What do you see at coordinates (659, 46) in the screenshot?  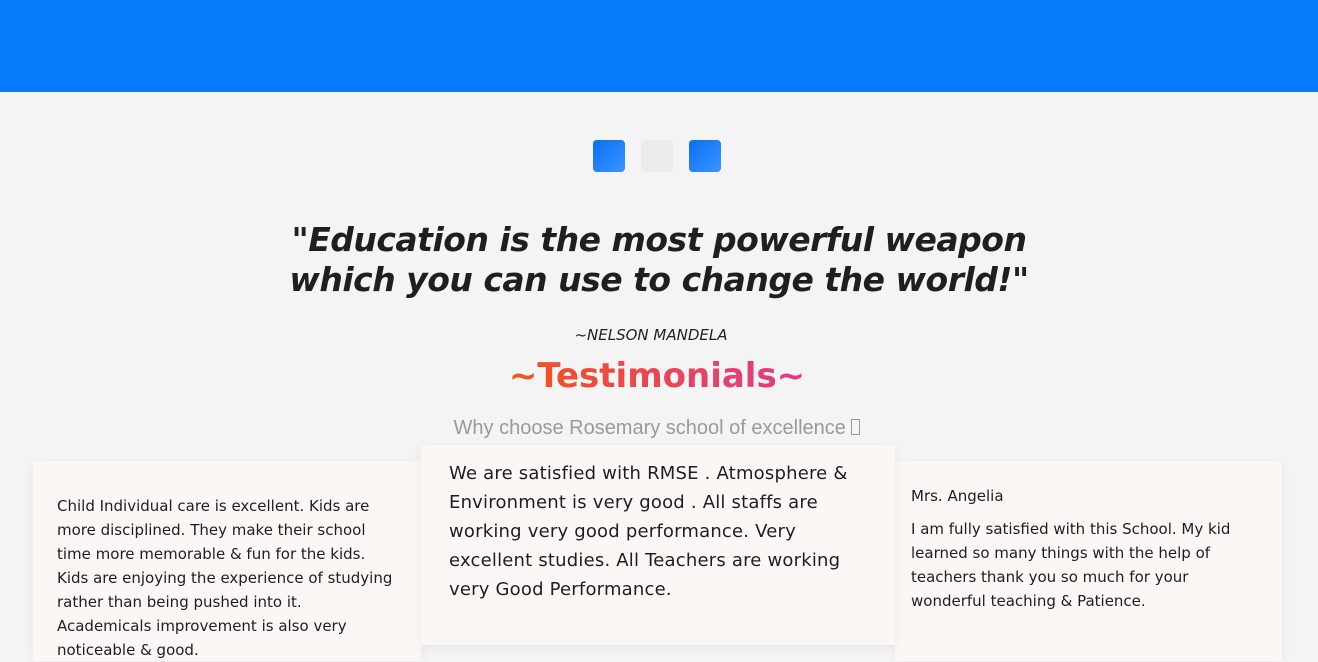 I see `top-banner` at bounding box center [659, 46].